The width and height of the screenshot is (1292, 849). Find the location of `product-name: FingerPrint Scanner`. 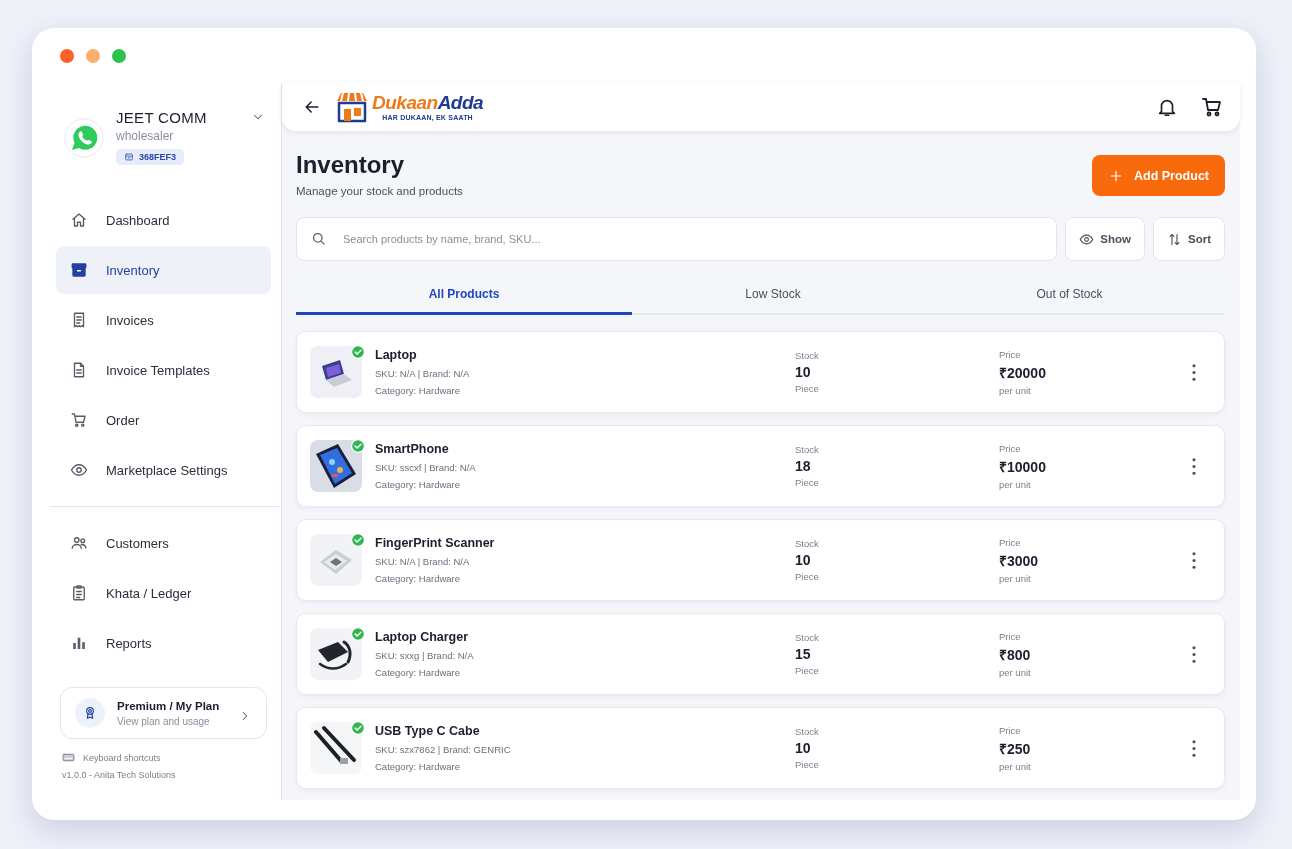

product-name: FingerPrint Scanner is located at coordinates (435, 543).